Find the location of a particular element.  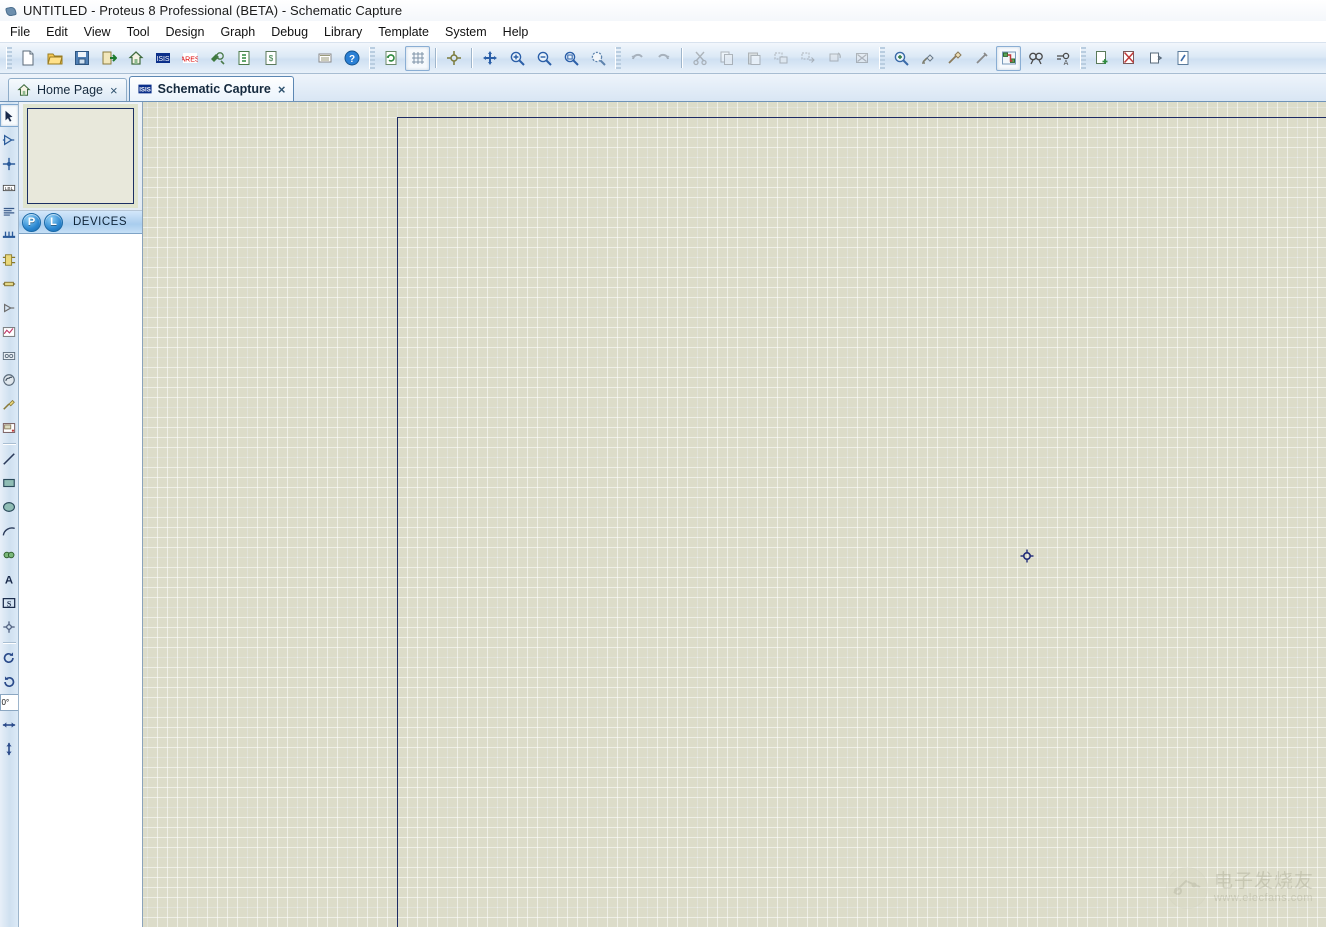

open-folder-icon is located at coordinates (54, 58).